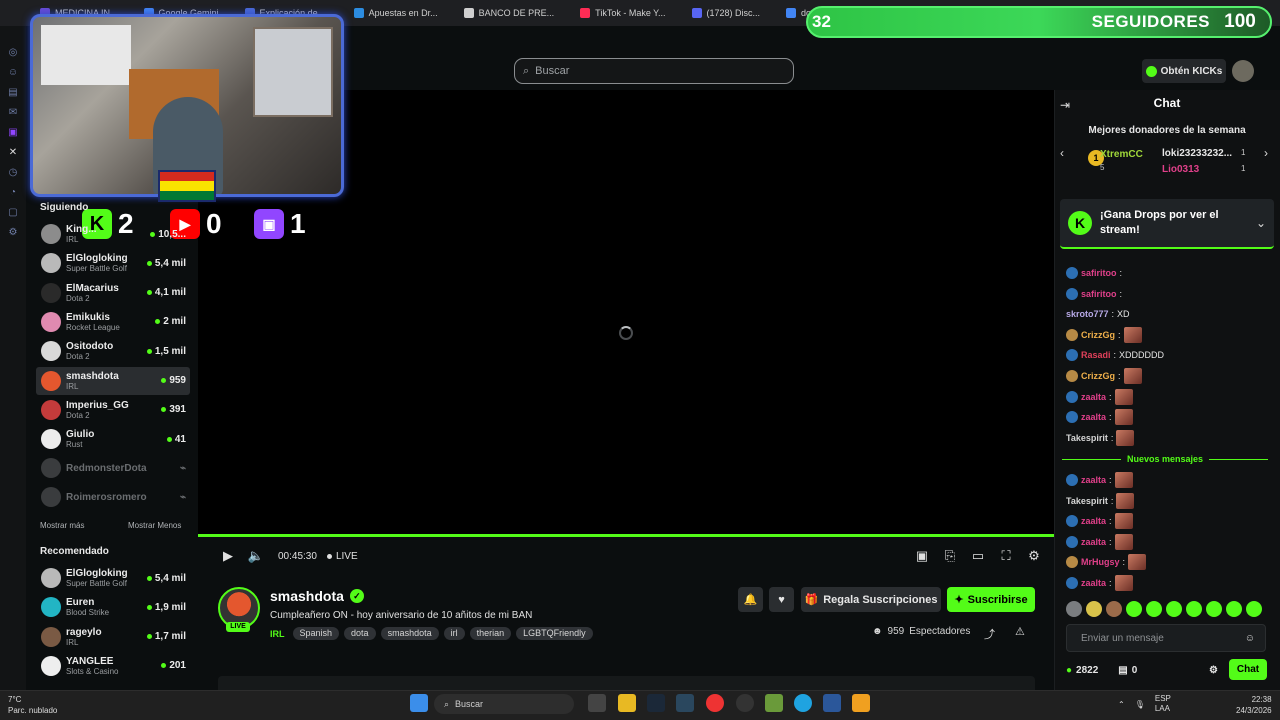 This screenshot has height=720, width=1280. What do you see at coordinates (419, 703) in the screenshot?
I see `windows-start-icon` at bounding box center [419, 703].